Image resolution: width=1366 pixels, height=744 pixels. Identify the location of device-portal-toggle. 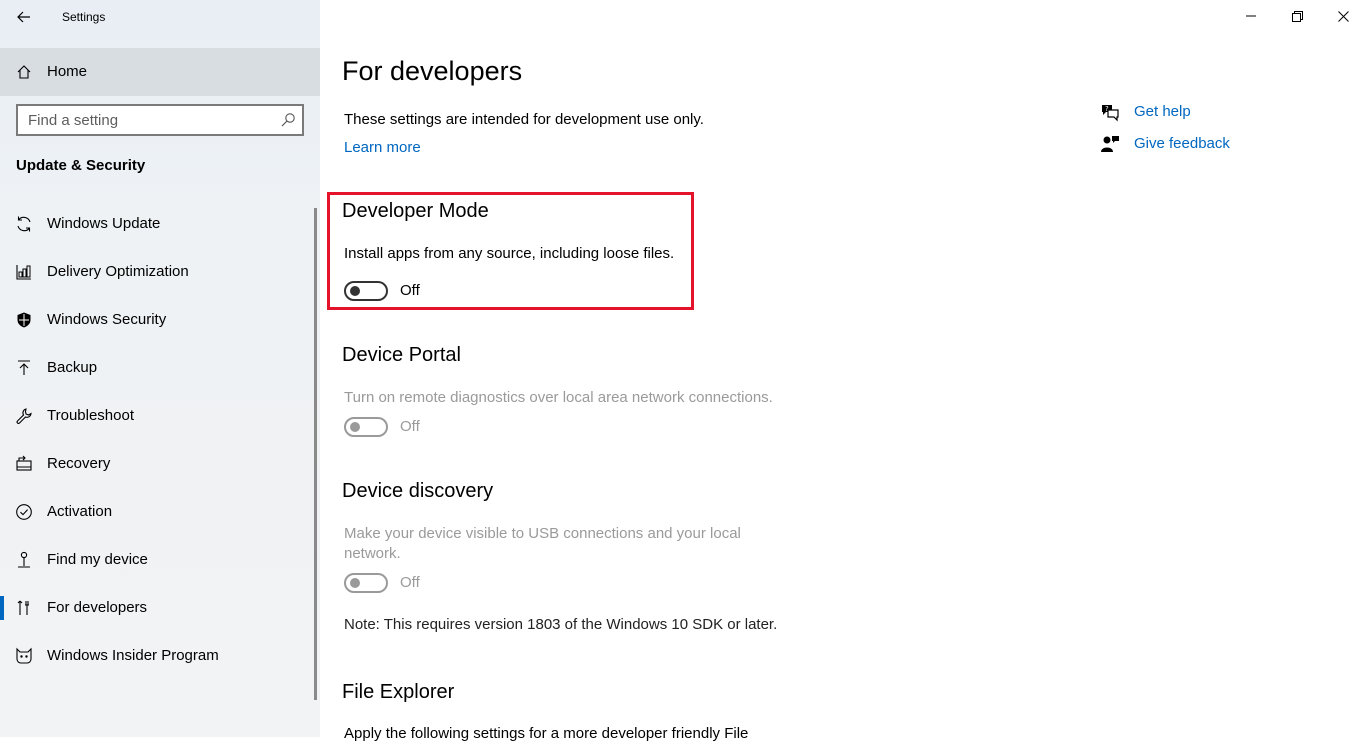
(366, 427).